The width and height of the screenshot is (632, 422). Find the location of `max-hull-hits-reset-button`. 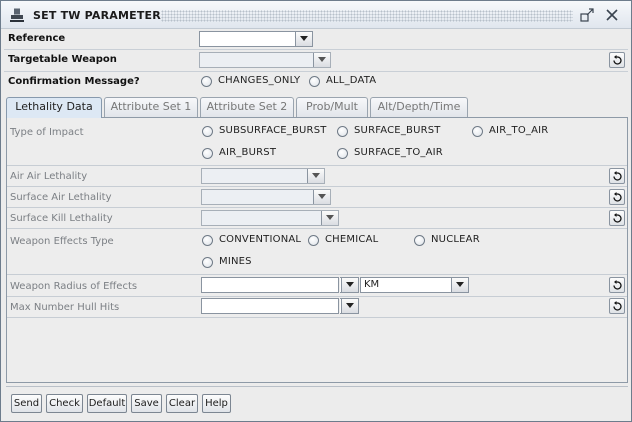

max-hull-hits-reset-button is located at coordinates (617, 306).